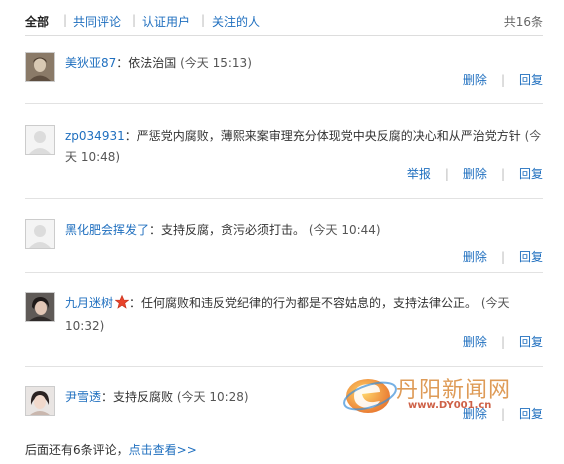 The height and width of the screenshot is (464, 564). Describe the element at coordinates (229, 230) in the screenshot. I see `comment-text: ：支持反腐，贪污必须打击。` at that location.